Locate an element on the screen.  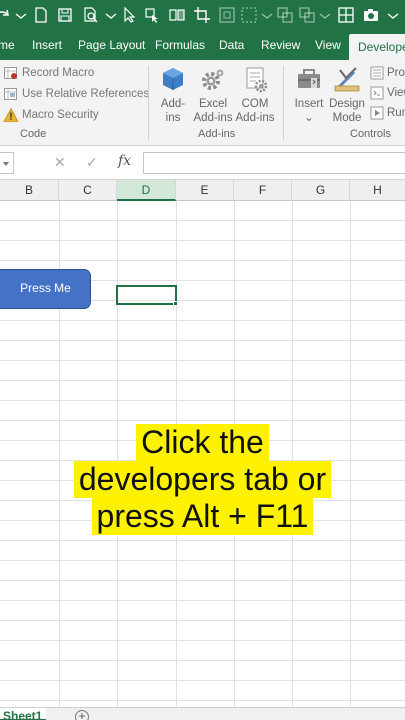
view-code-icon is located at coordinates (377, 93).